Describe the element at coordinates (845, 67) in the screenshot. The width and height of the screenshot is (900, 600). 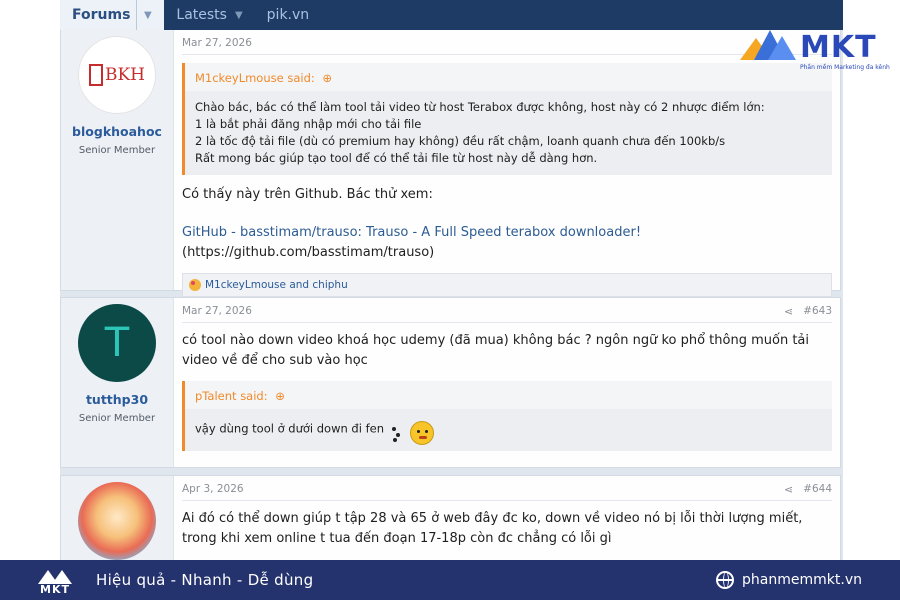
I see `mkt-tagline: Phần mềm Marketing đa kênh` at that location.